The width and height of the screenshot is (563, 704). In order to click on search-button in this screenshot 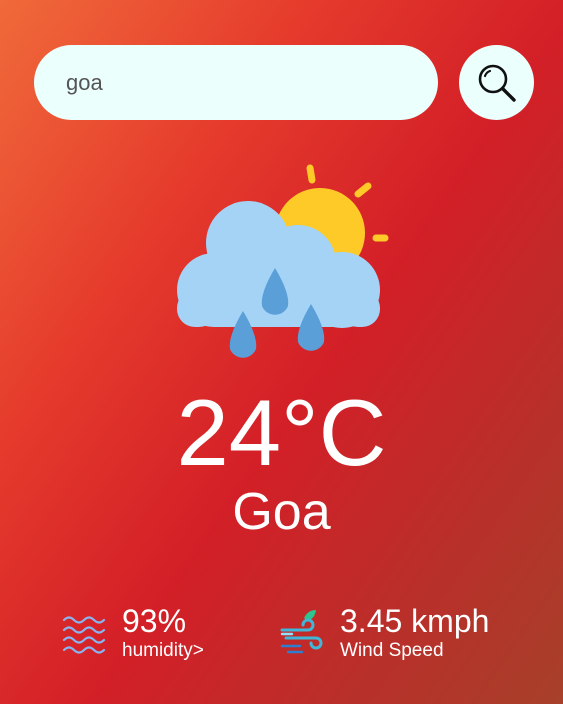, I will do `click(496, 82)`.